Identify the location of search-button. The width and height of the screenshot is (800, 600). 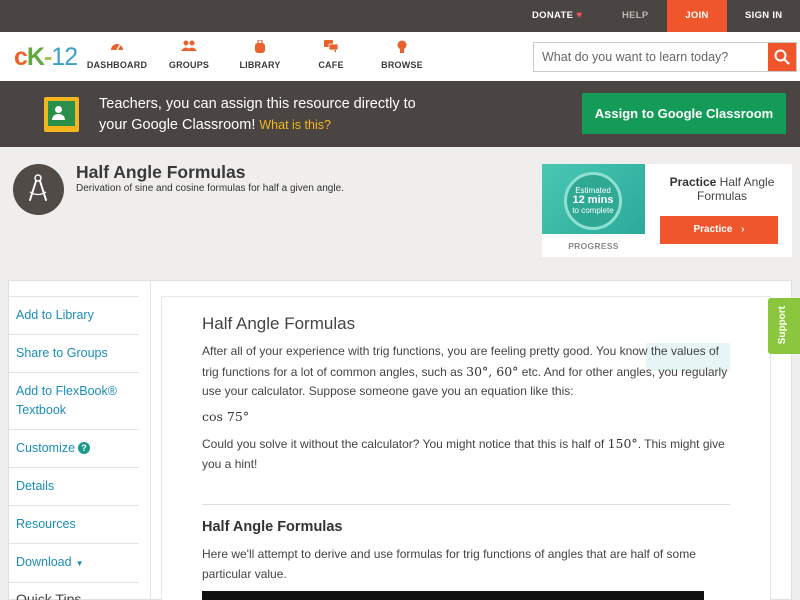
(782, 57).